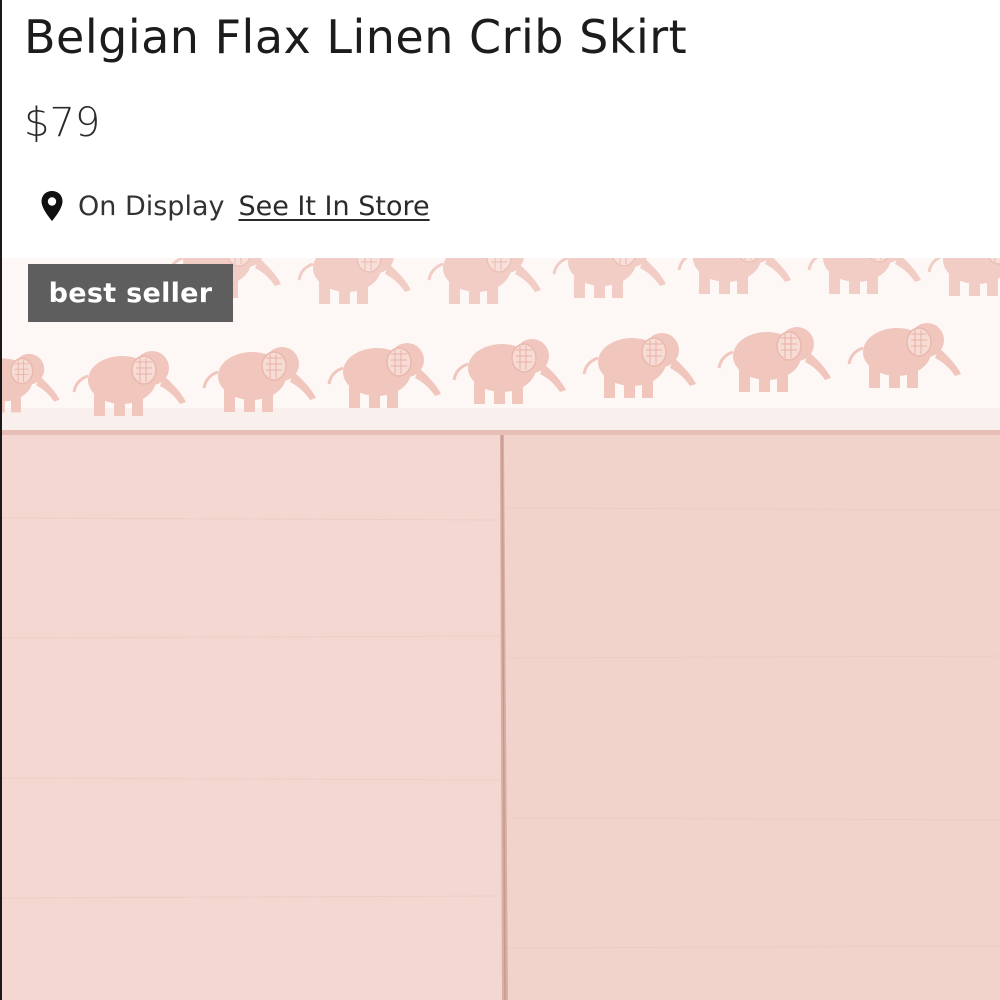 The height and width of the screenshot is (1000, 1000). Describe the element at coordinates (151, 206) in the screenshot. I see `display-status: On Display` at that location.